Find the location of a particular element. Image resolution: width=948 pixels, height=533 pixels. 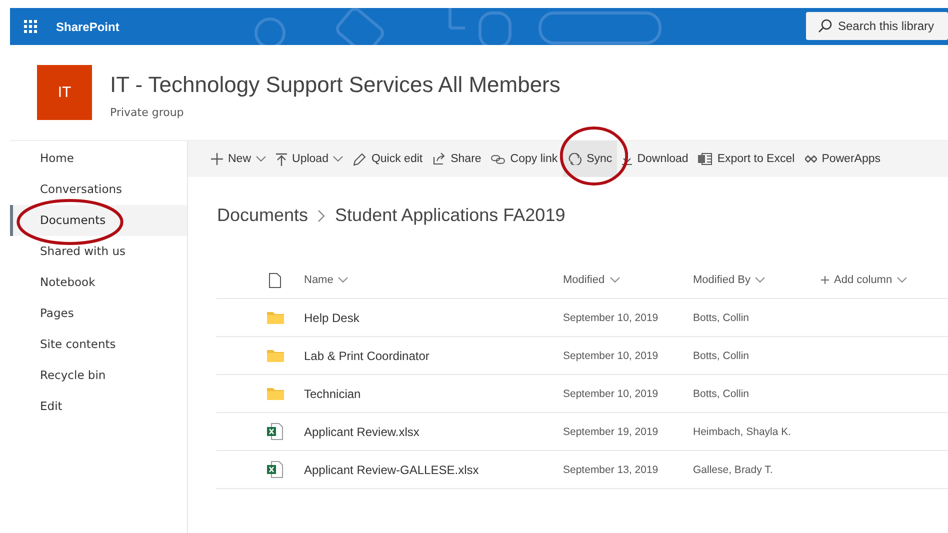

command-button: Sync is located at coordinates (590, 159).